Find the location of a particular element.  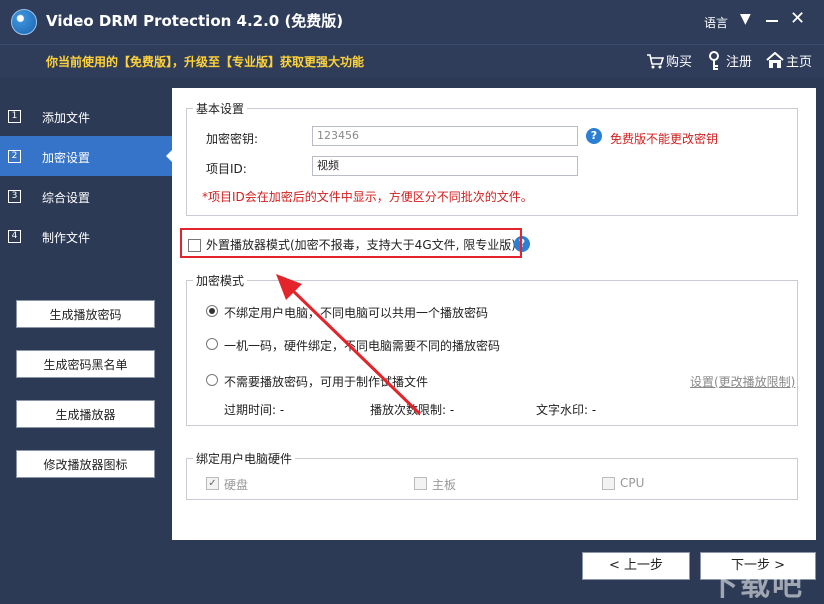

previous-step-button: < 上一步 is located at coordinates (636, 566).